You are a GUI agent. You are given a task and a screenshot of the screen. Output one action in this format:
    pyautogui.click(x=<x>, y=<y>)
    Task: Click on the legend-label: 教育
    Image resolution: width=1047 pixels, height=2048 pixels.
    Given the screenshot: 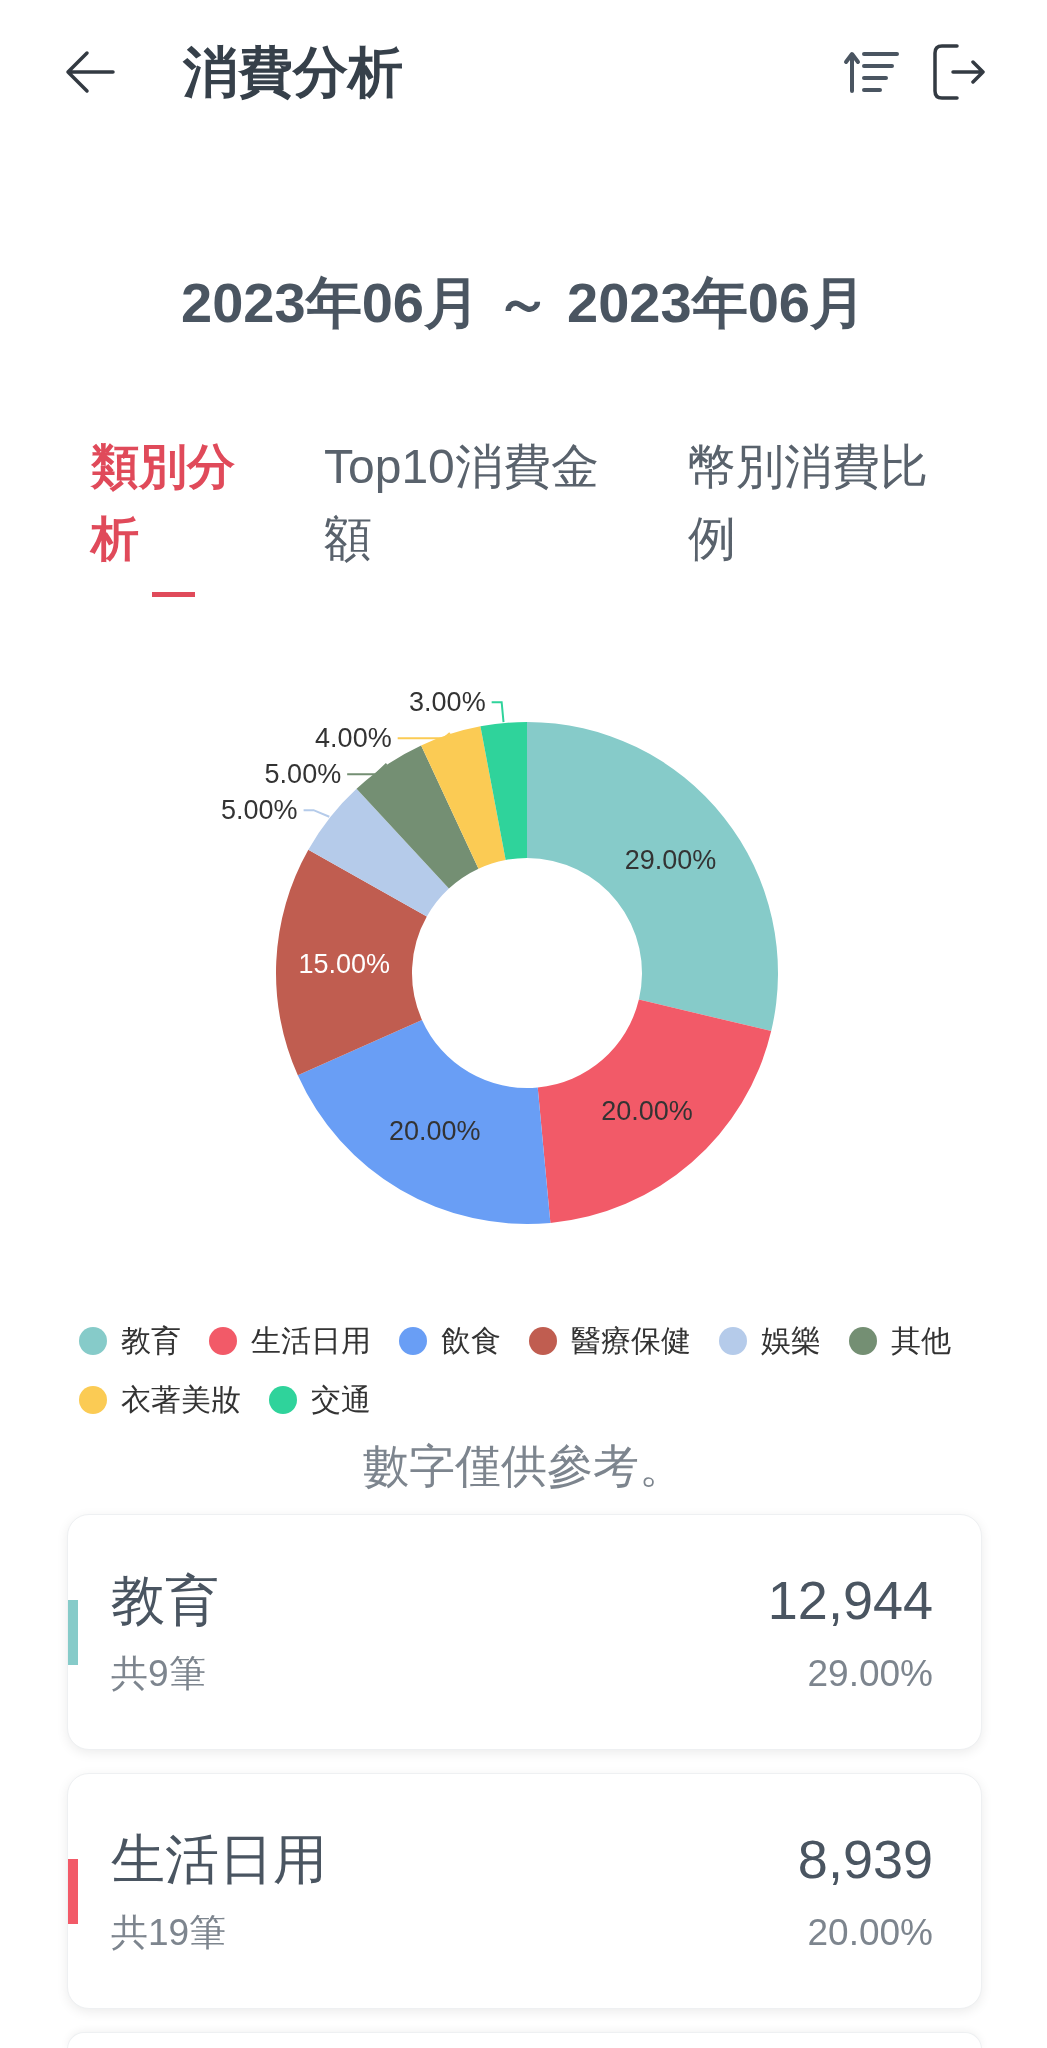 What is the action you would take?
    pyautogui.click(x=151, y=1341)
    